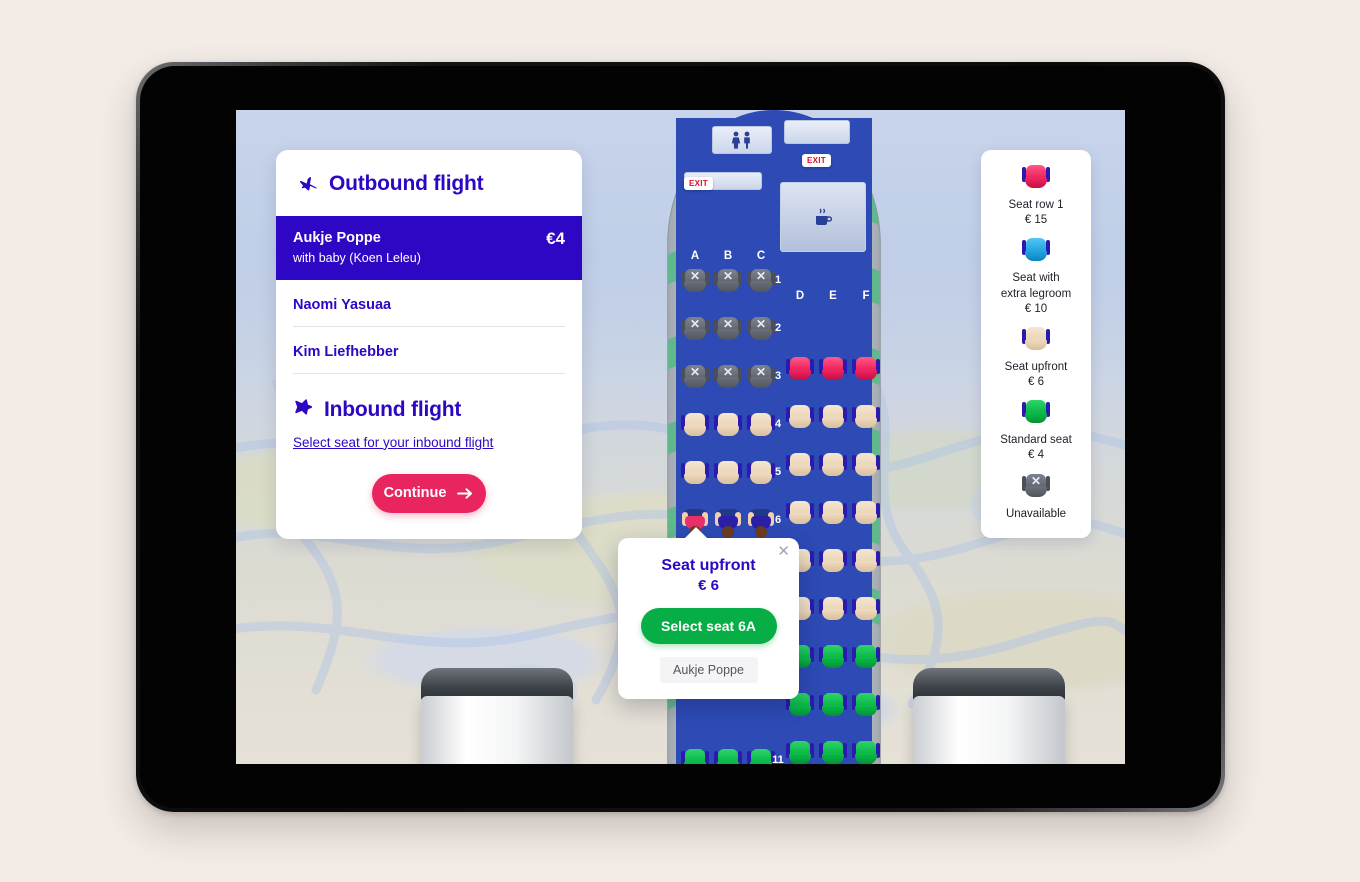 This screenshot has height=882, width=1360. What do you see at coordinates (708, 669) in the screenshot?
I see `popup-passenger-chip: Aukje Poppe` at bounding box center [708, 669].